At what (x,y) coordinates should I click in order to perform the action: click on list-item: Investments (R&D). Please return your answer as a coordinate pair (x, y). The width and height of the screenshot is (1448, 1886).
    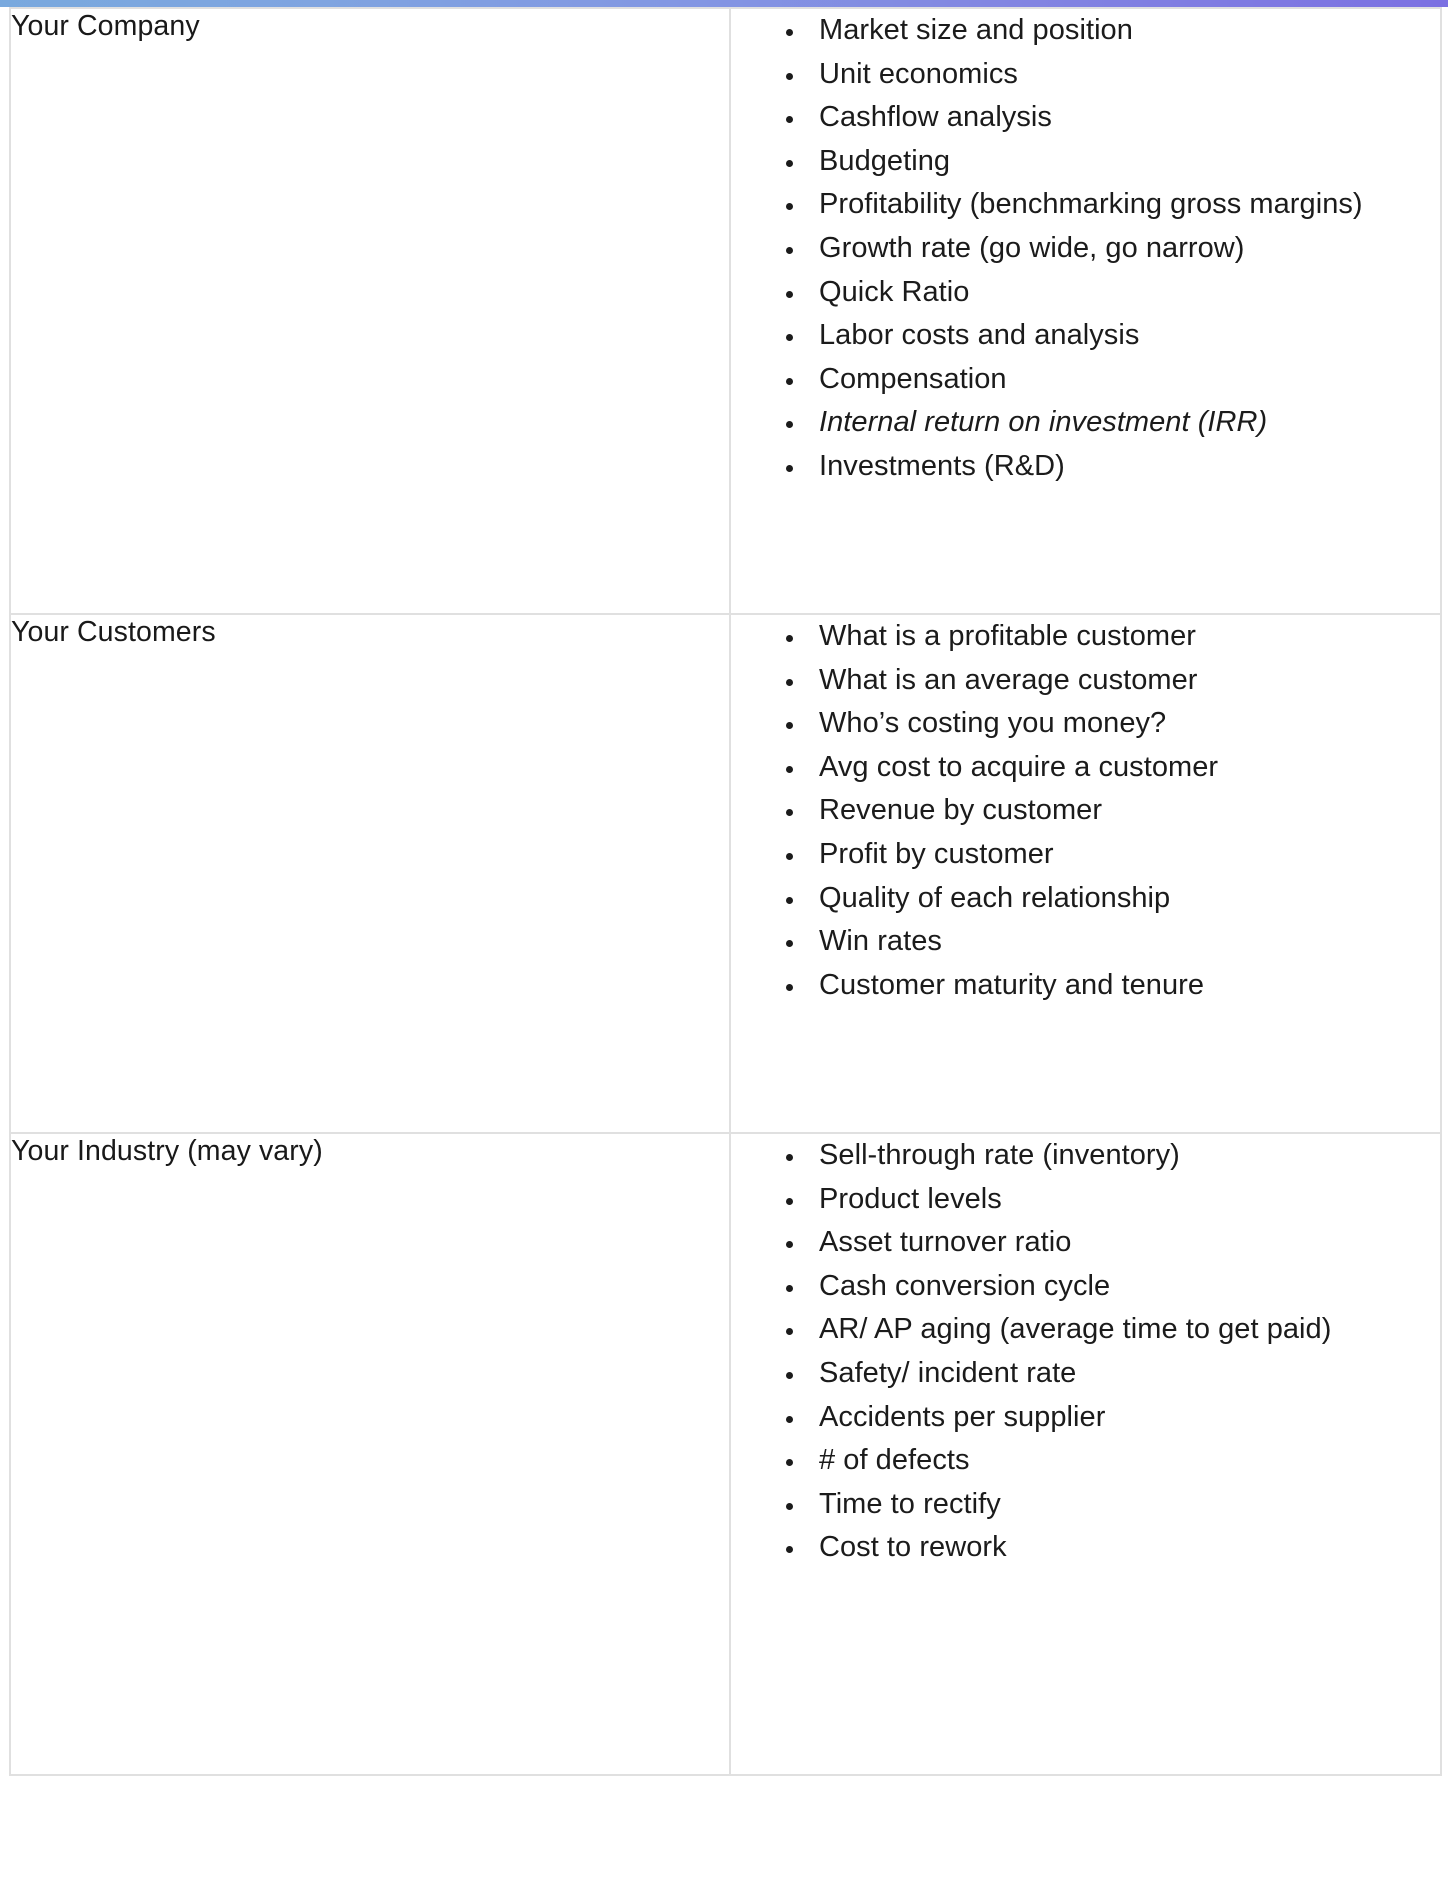
    Looking at the image, I should click on (1123, 467).